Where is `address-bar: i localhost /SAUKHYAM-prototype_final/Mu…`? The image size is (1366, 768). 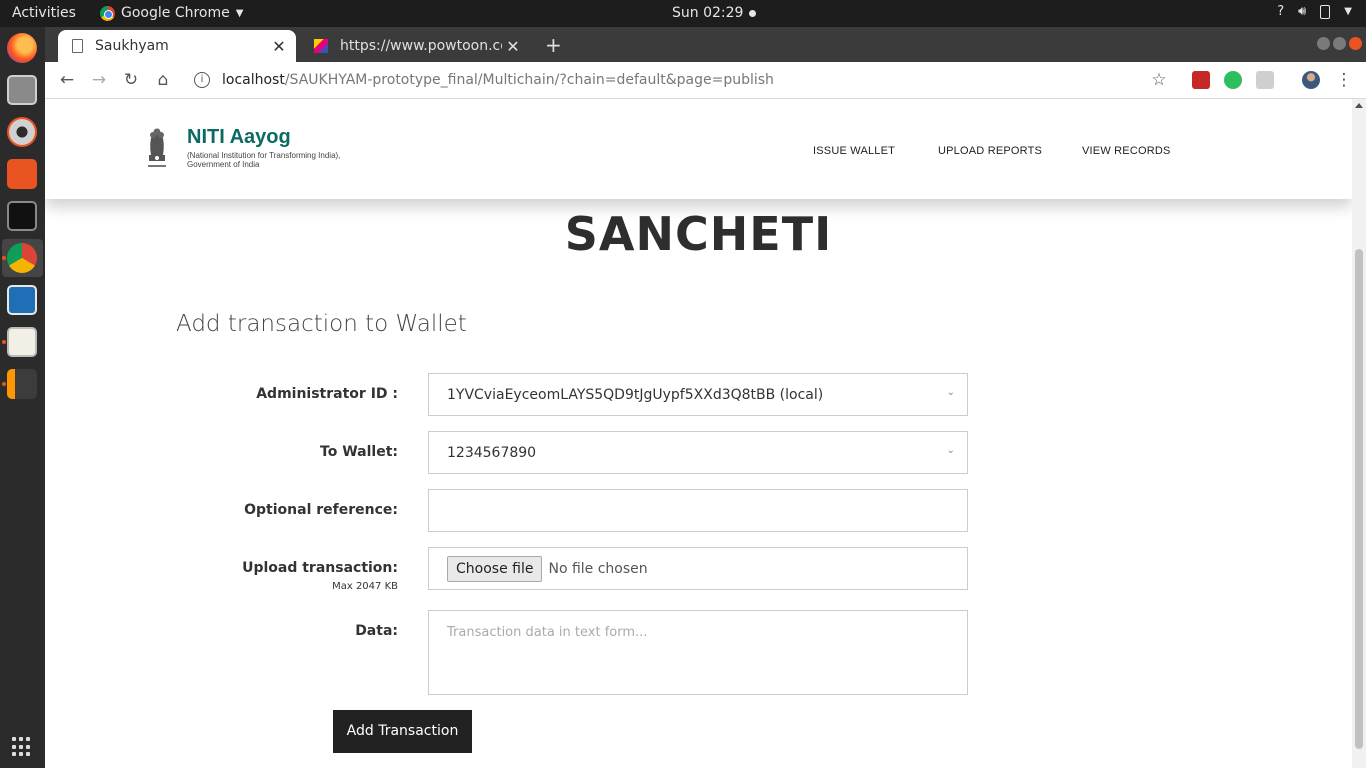 address-bar: i localhost /SAUKHYAM-prototype_final/Mu… is located at coordinates (588, 80).